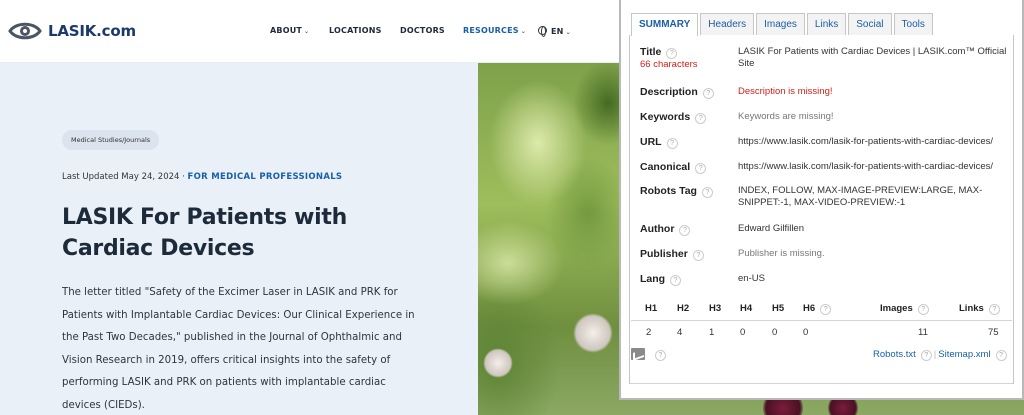  I want to click on h4-count: 0, so click(743, 332).